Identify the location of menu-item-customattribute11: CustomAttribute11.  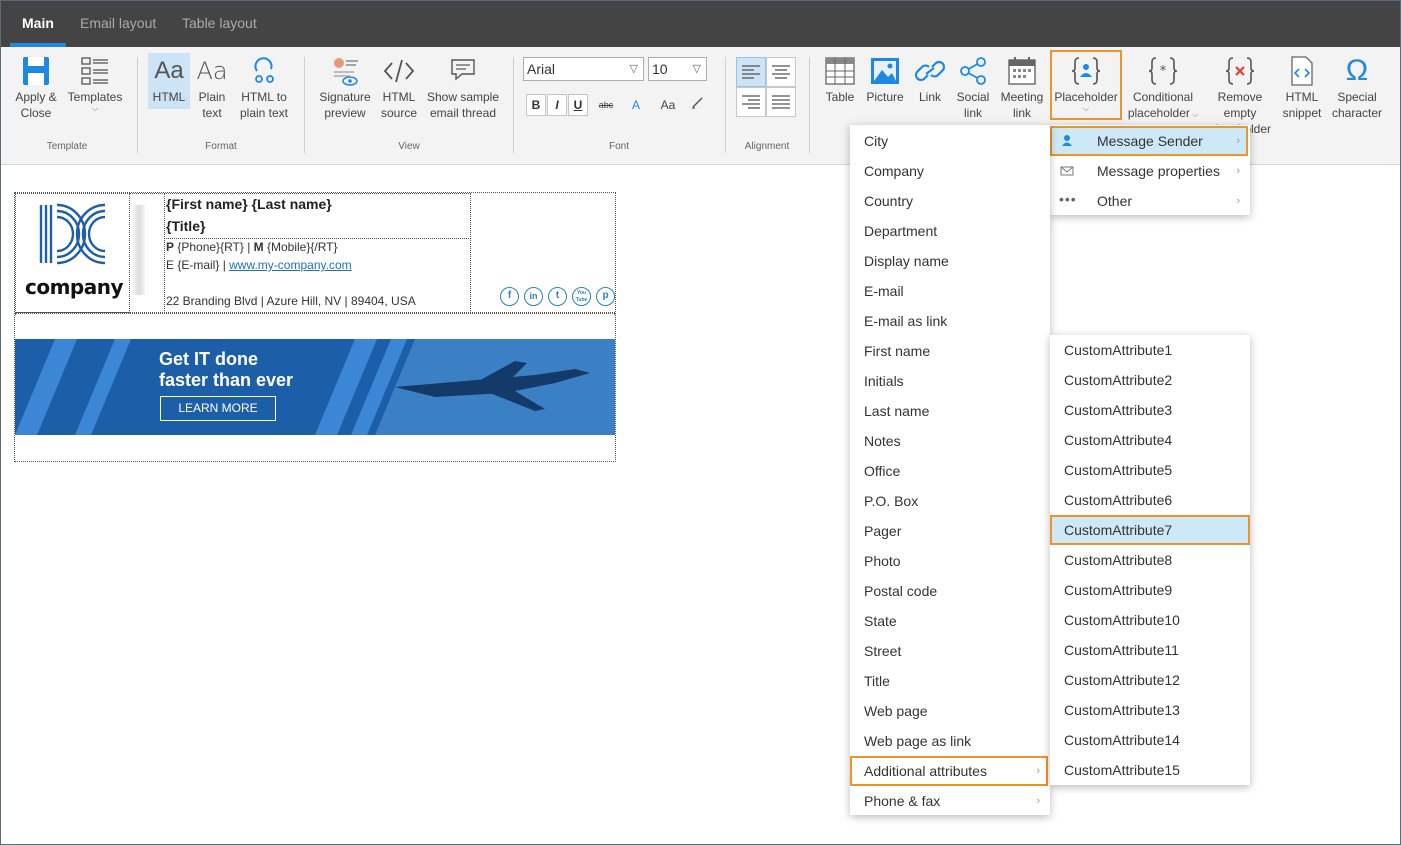
(1150, 650).